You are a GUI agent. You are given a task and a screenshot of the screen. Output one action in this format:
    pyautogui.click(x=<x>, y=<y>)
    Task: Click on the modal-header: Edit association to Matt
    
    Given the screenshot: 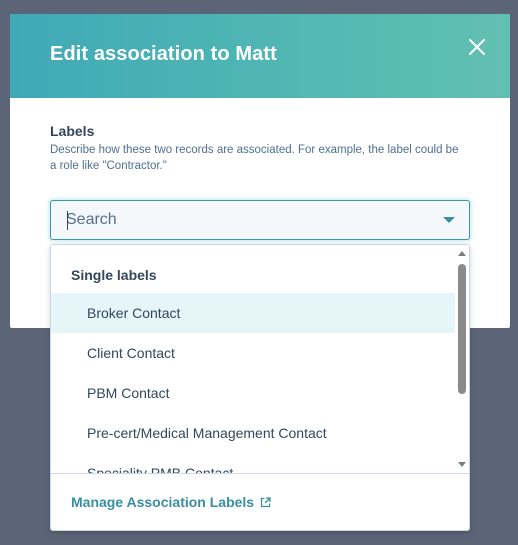 What is the action you would take?
    pyautogui.click(x=260, y=56)
    